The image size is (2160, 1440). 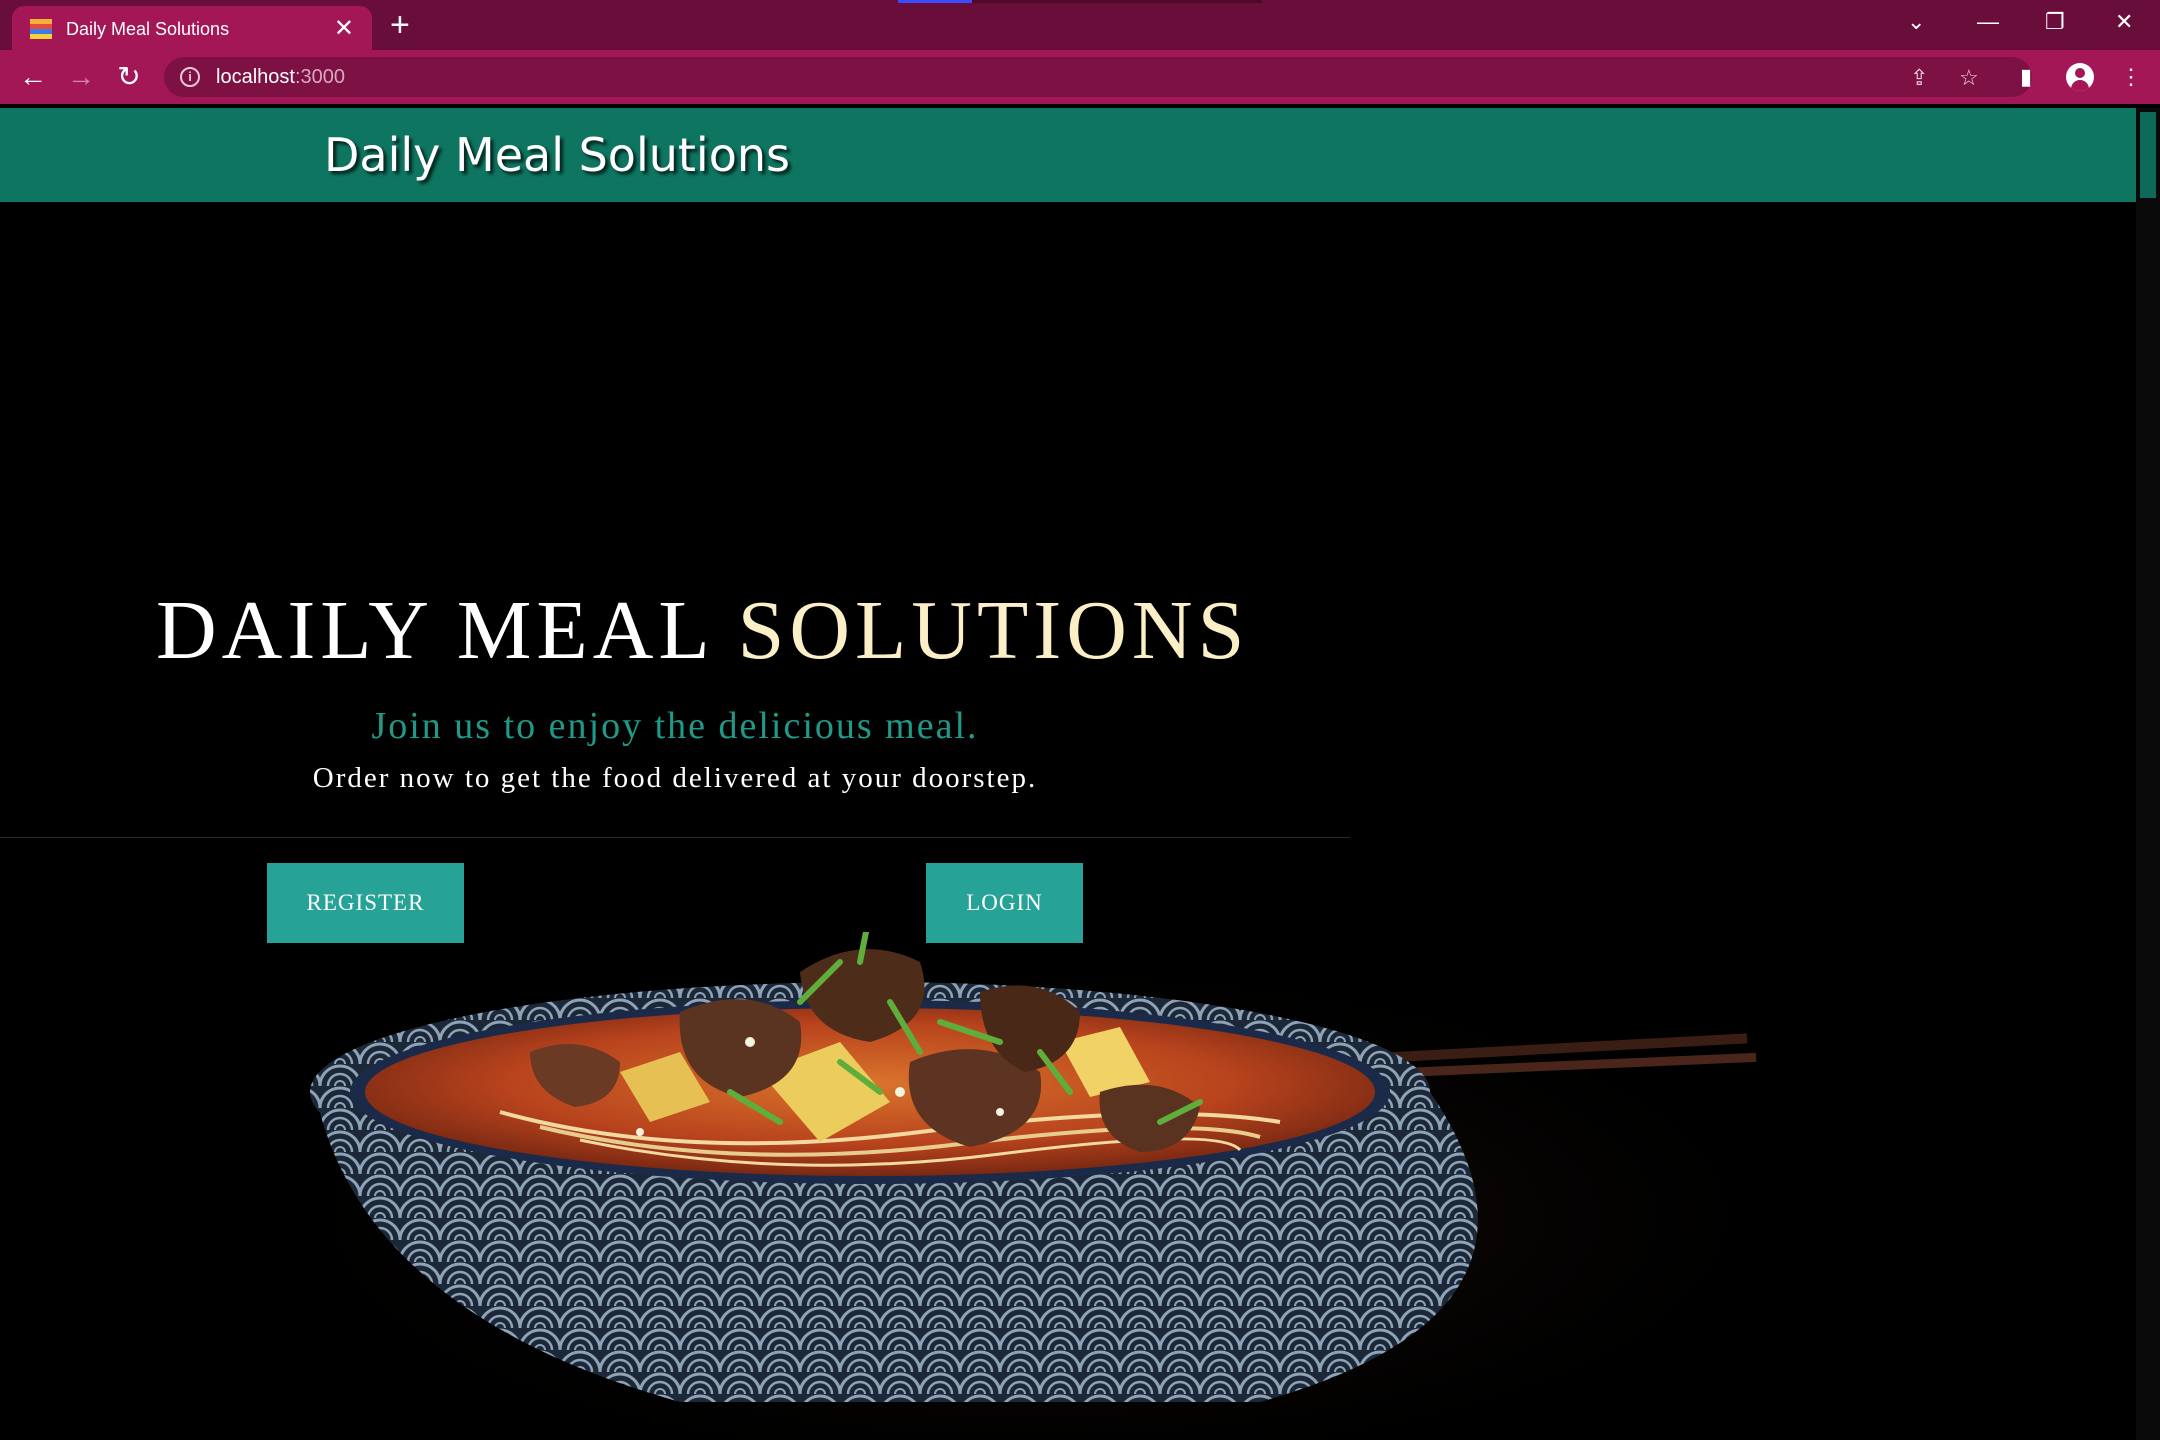 I want to click on info-icon: i, so click(x=190, y=77).